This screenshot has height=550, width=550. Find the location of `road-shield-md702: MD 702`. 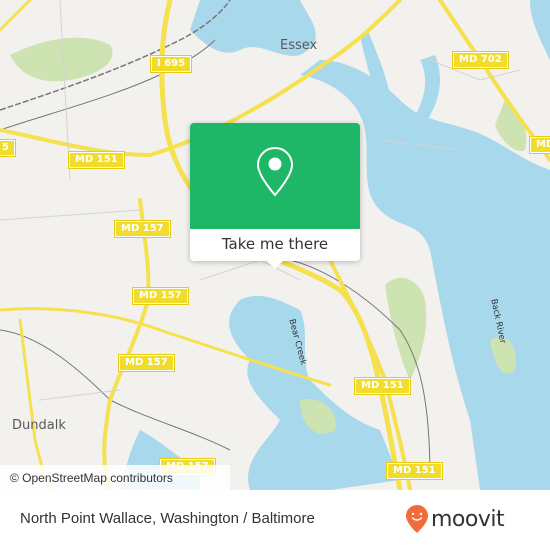

road-shield-md702: MD 702 is located at coordinates (480, 60).